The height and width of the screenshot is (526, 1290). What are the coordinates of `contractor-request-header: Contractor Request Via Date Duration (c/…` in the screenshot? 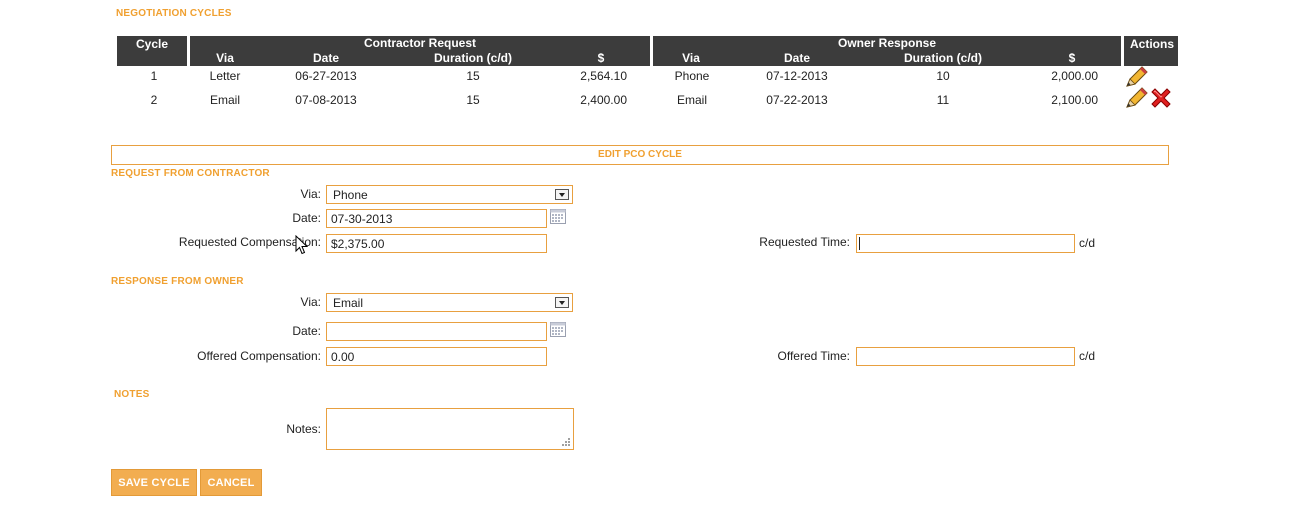 It's located at (420, 51).